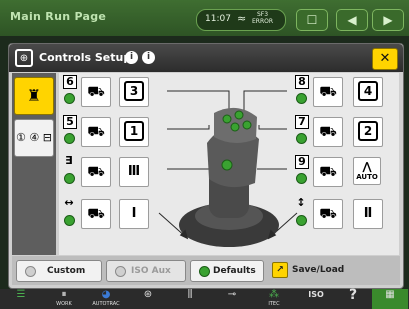 The height and width of the screenshot is (309, 409). What do you see at coordinates (70, 82) in the screenshot?
I see `button-number: 6` at bounding box center [70, 82].